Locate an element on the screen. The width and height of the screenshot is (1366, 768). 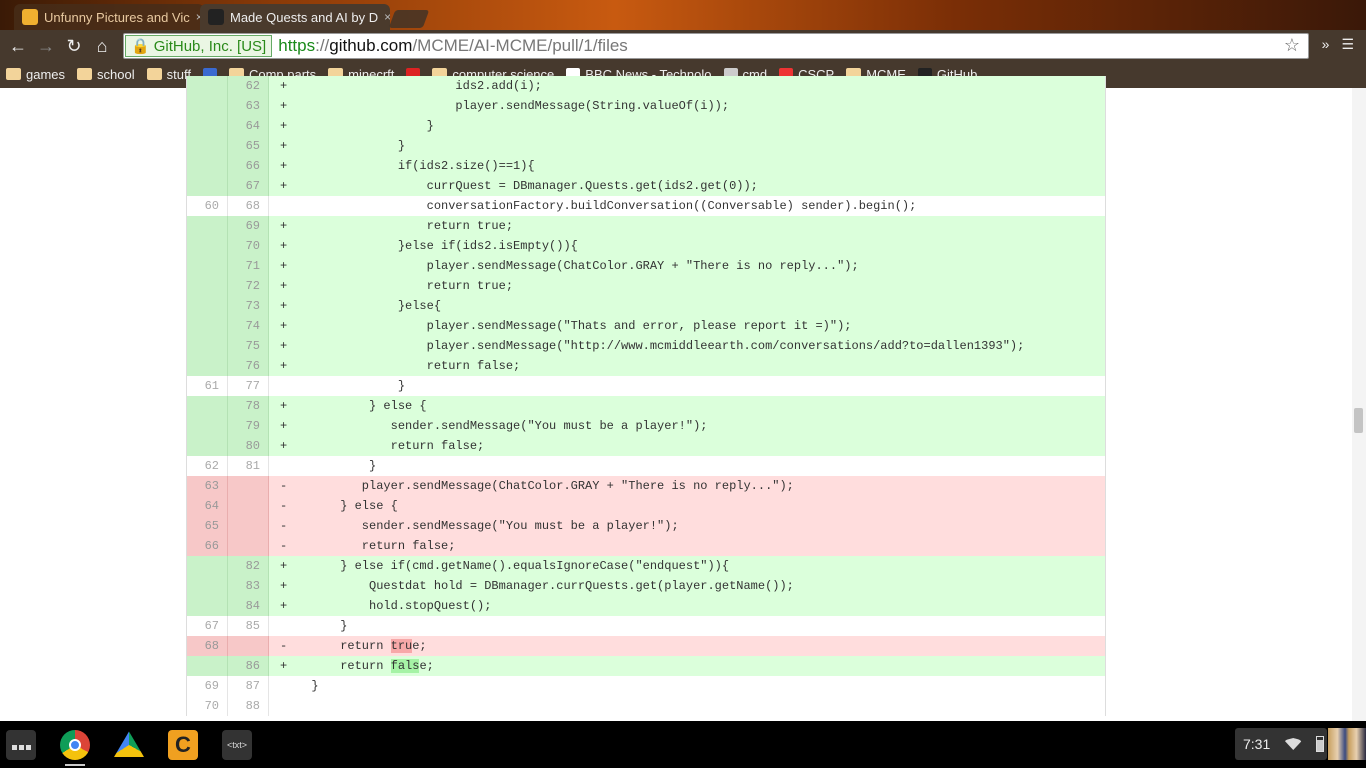
new-line-number: 74 is located at coordinates (248, 326).